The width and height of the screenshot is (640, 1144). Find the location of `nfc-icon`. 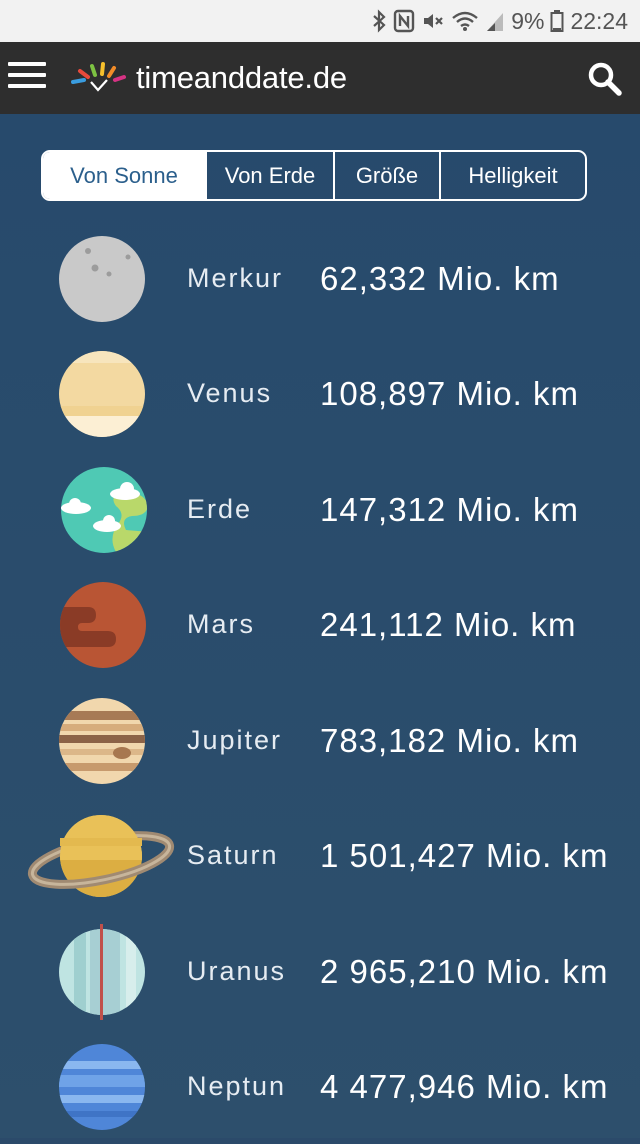

nfc-icon is located at coordinates (404, 21).